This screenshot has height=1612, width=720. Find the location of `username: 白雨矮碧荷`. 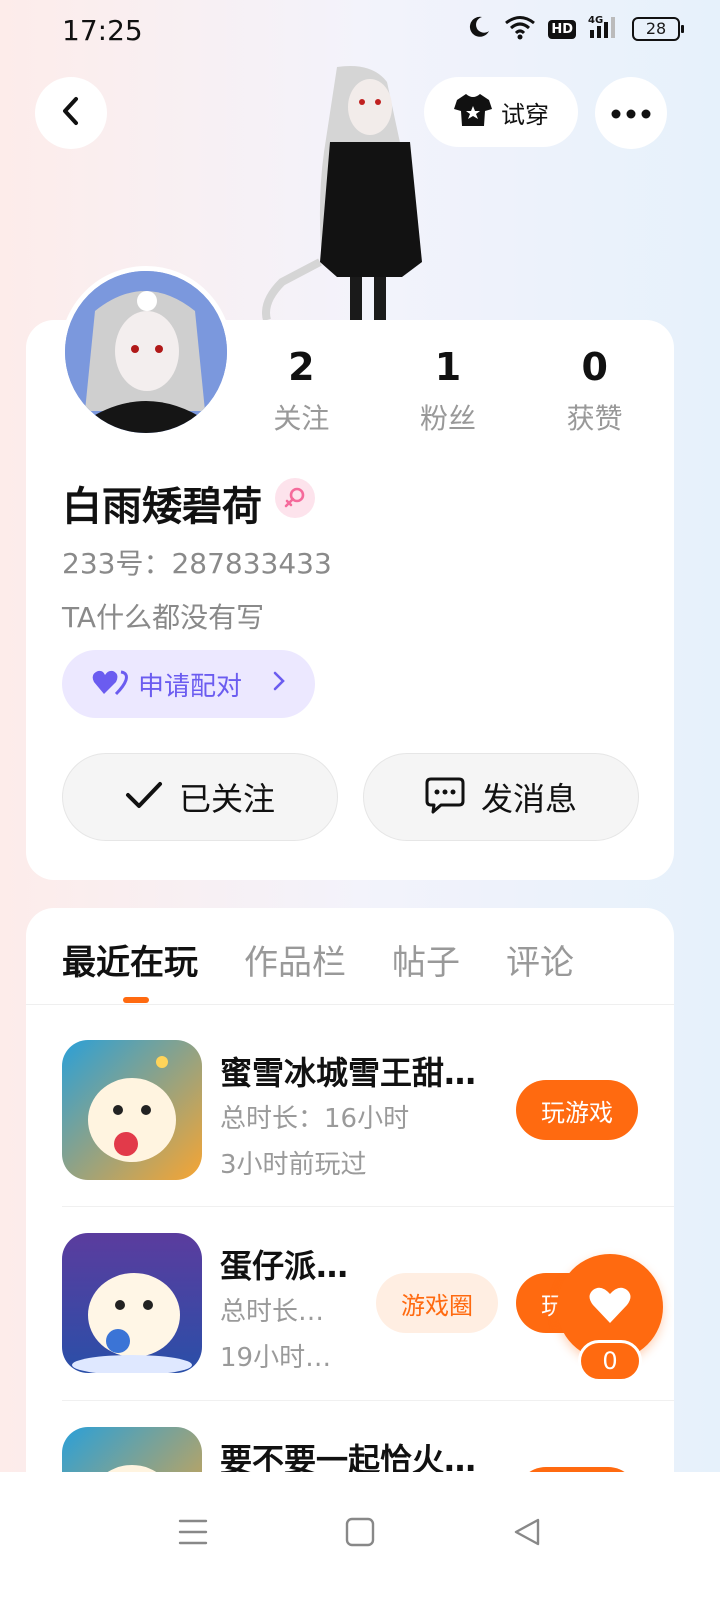

username: 白雨矮碧荷 is located at coordinates (162, 507).